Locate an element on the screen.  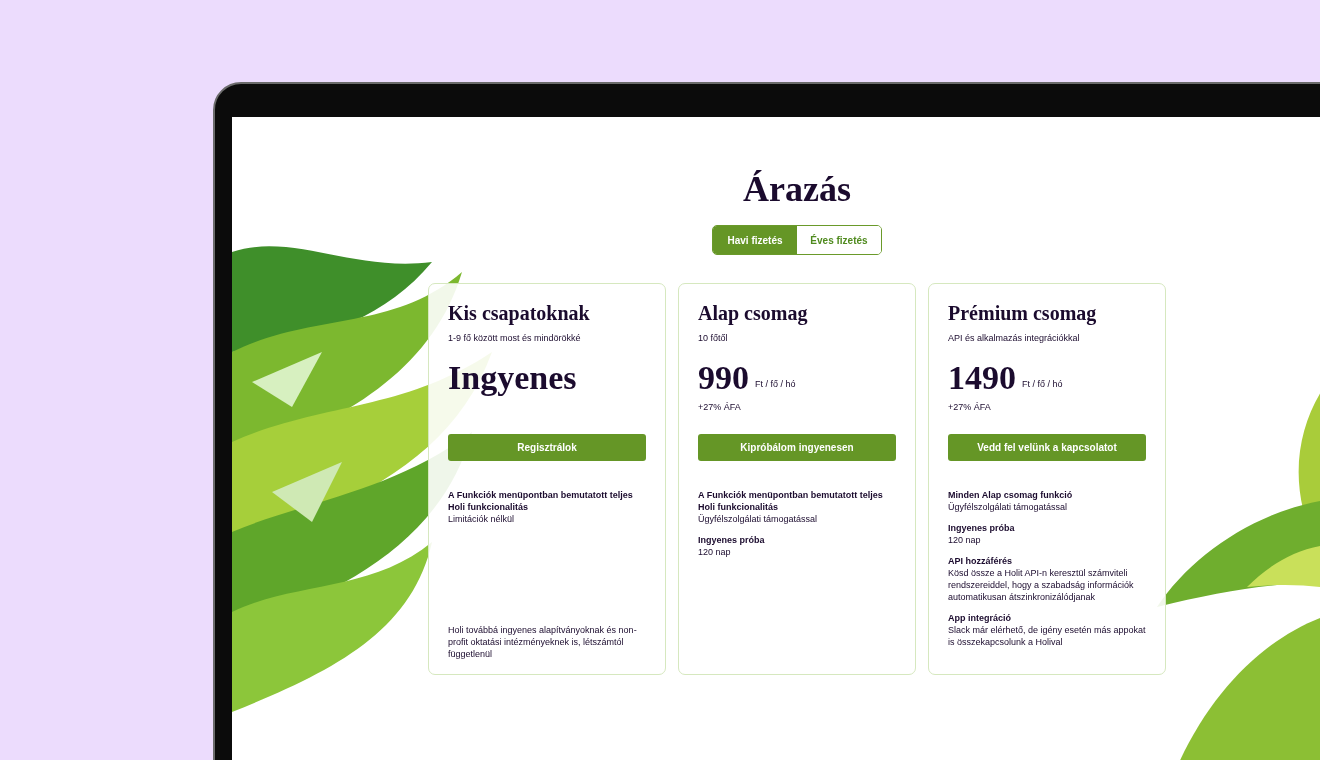
plan-subtitle: 1-9 fő között most és mindörökké is located at coordinates (515, 338).